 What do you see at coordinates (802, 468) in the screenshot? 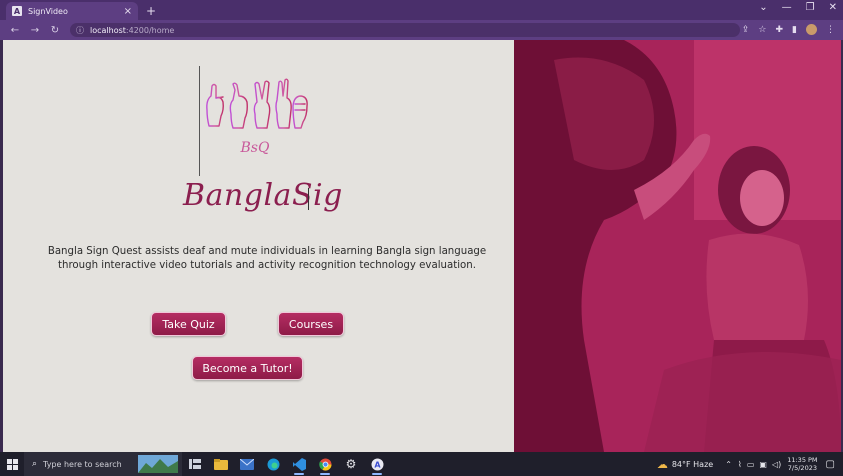
I see `clock-date: 7/5/2023` at bounding box center [802, 468].